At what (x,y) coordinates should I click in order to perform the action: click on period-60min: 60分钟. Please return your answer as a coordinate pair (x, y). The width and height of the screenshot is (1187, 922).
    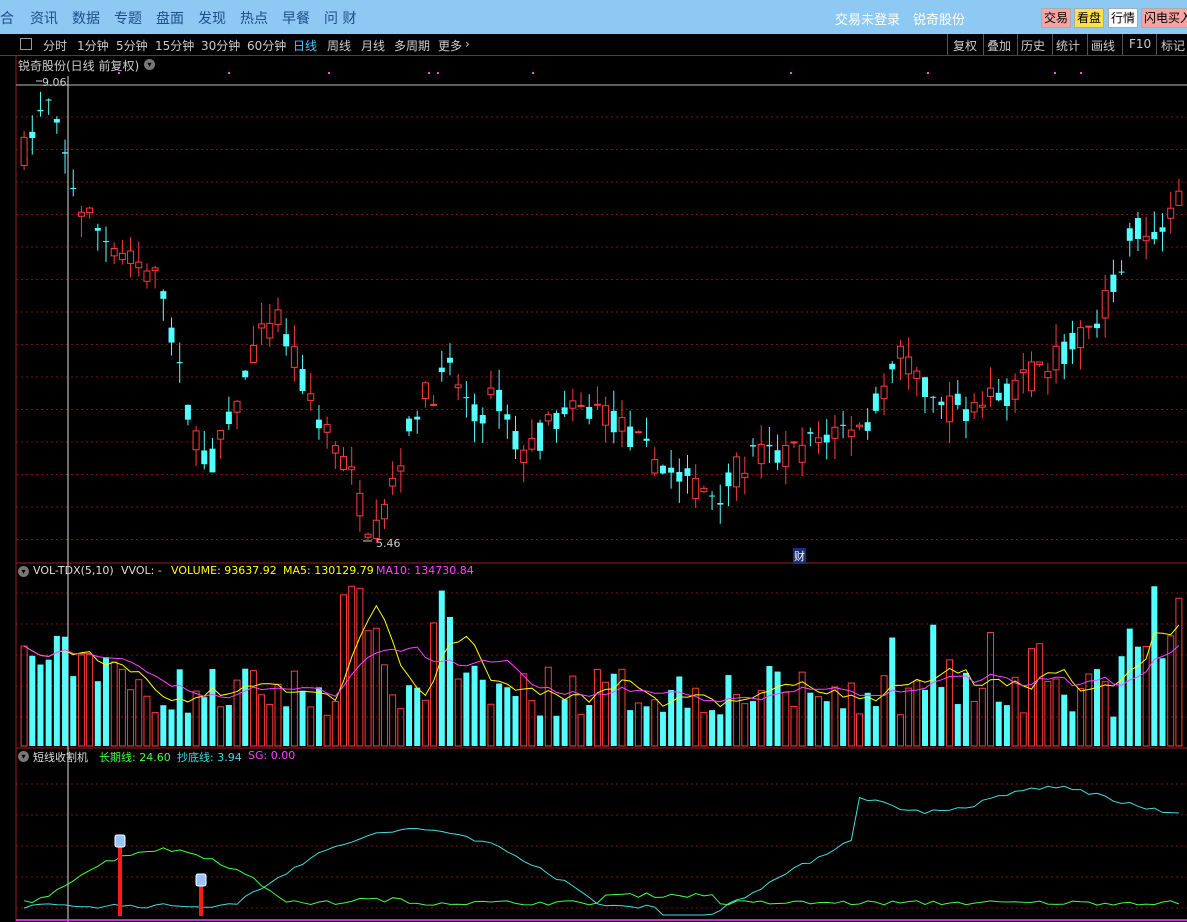
    Looking at the image, I should click on (266, 45).